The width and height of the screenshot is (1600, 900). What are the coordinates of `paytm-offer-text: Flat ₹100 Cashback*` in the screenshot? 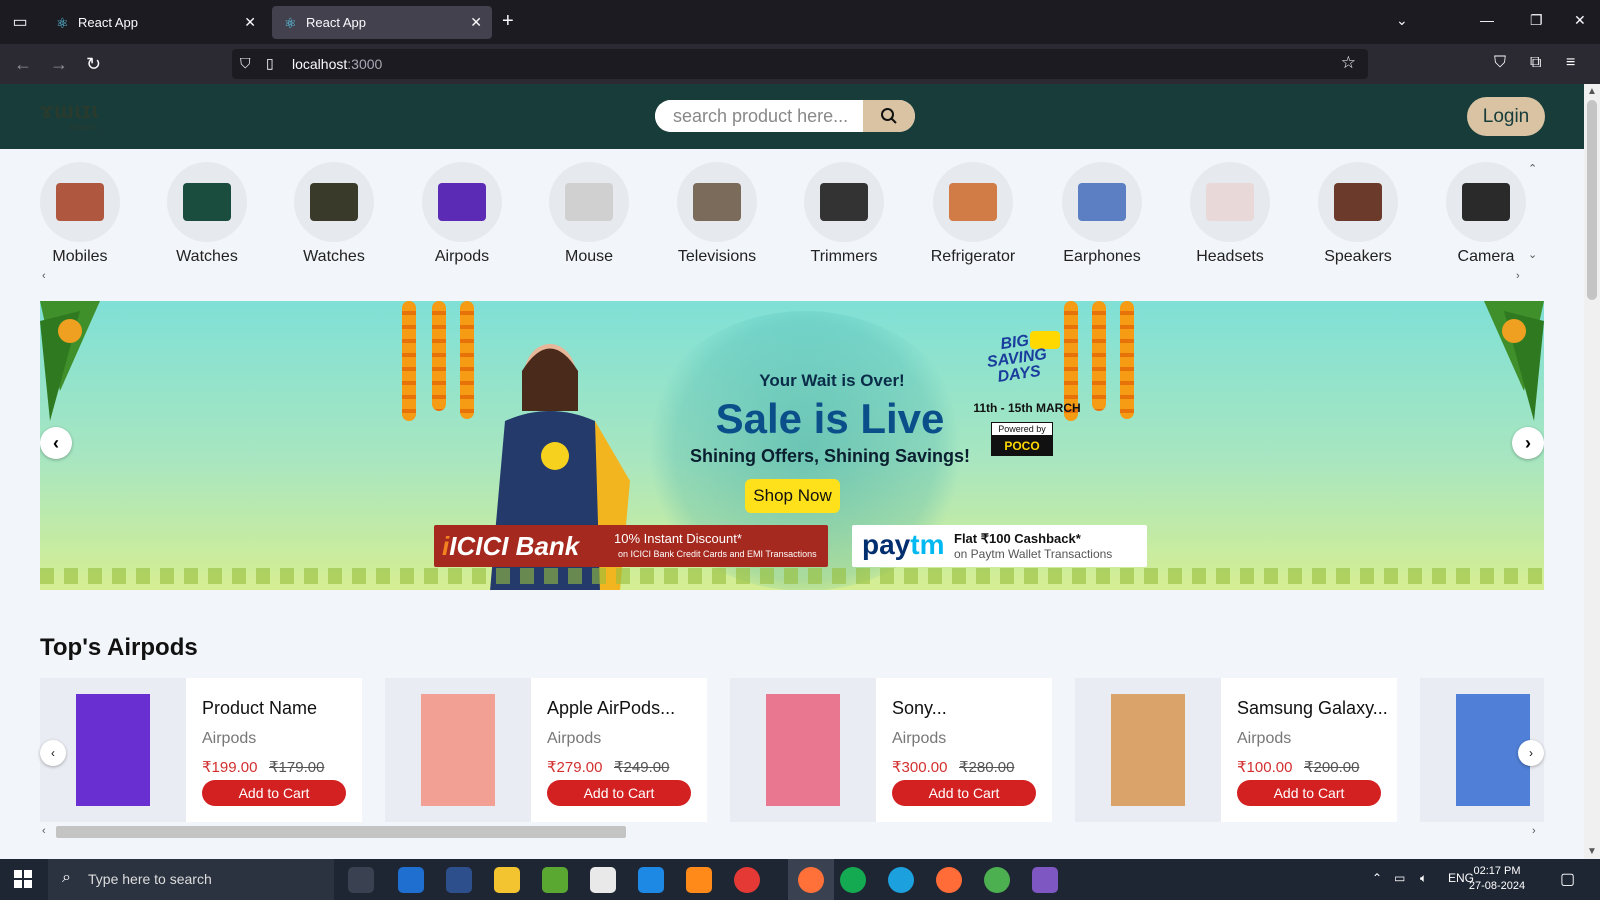 It's located at (1017, 538).